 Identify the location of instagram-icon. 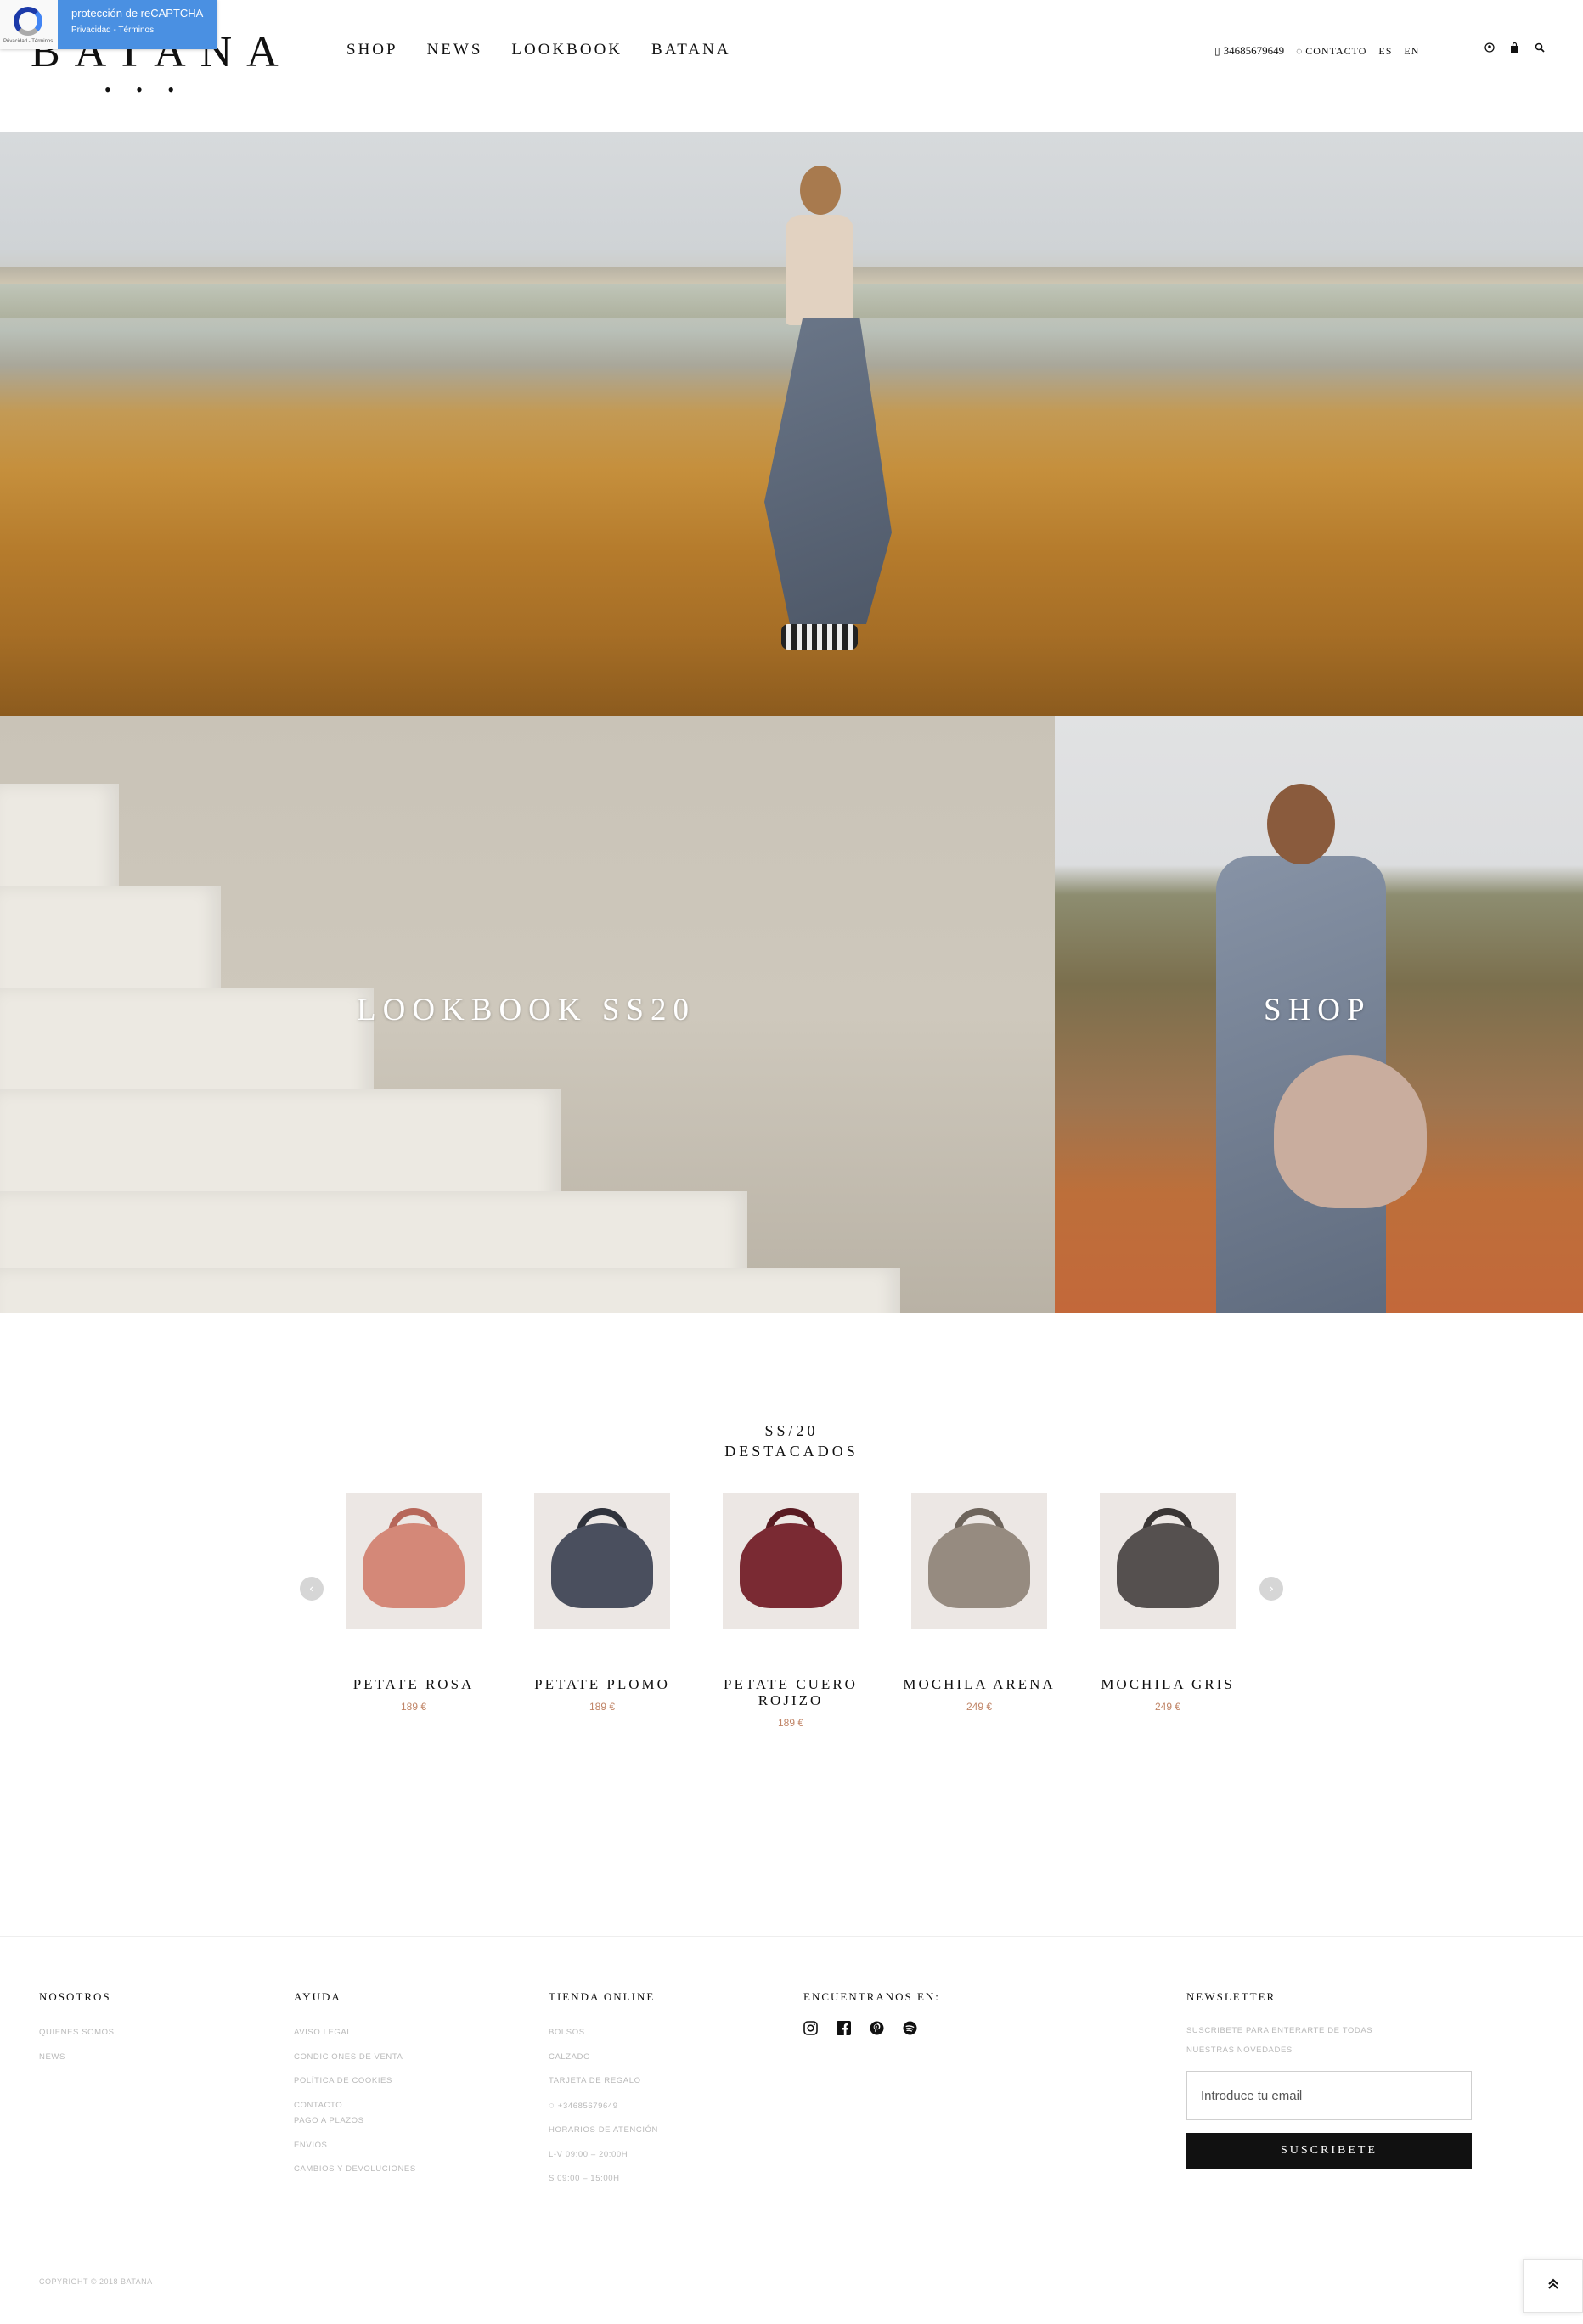
(810, 2030).